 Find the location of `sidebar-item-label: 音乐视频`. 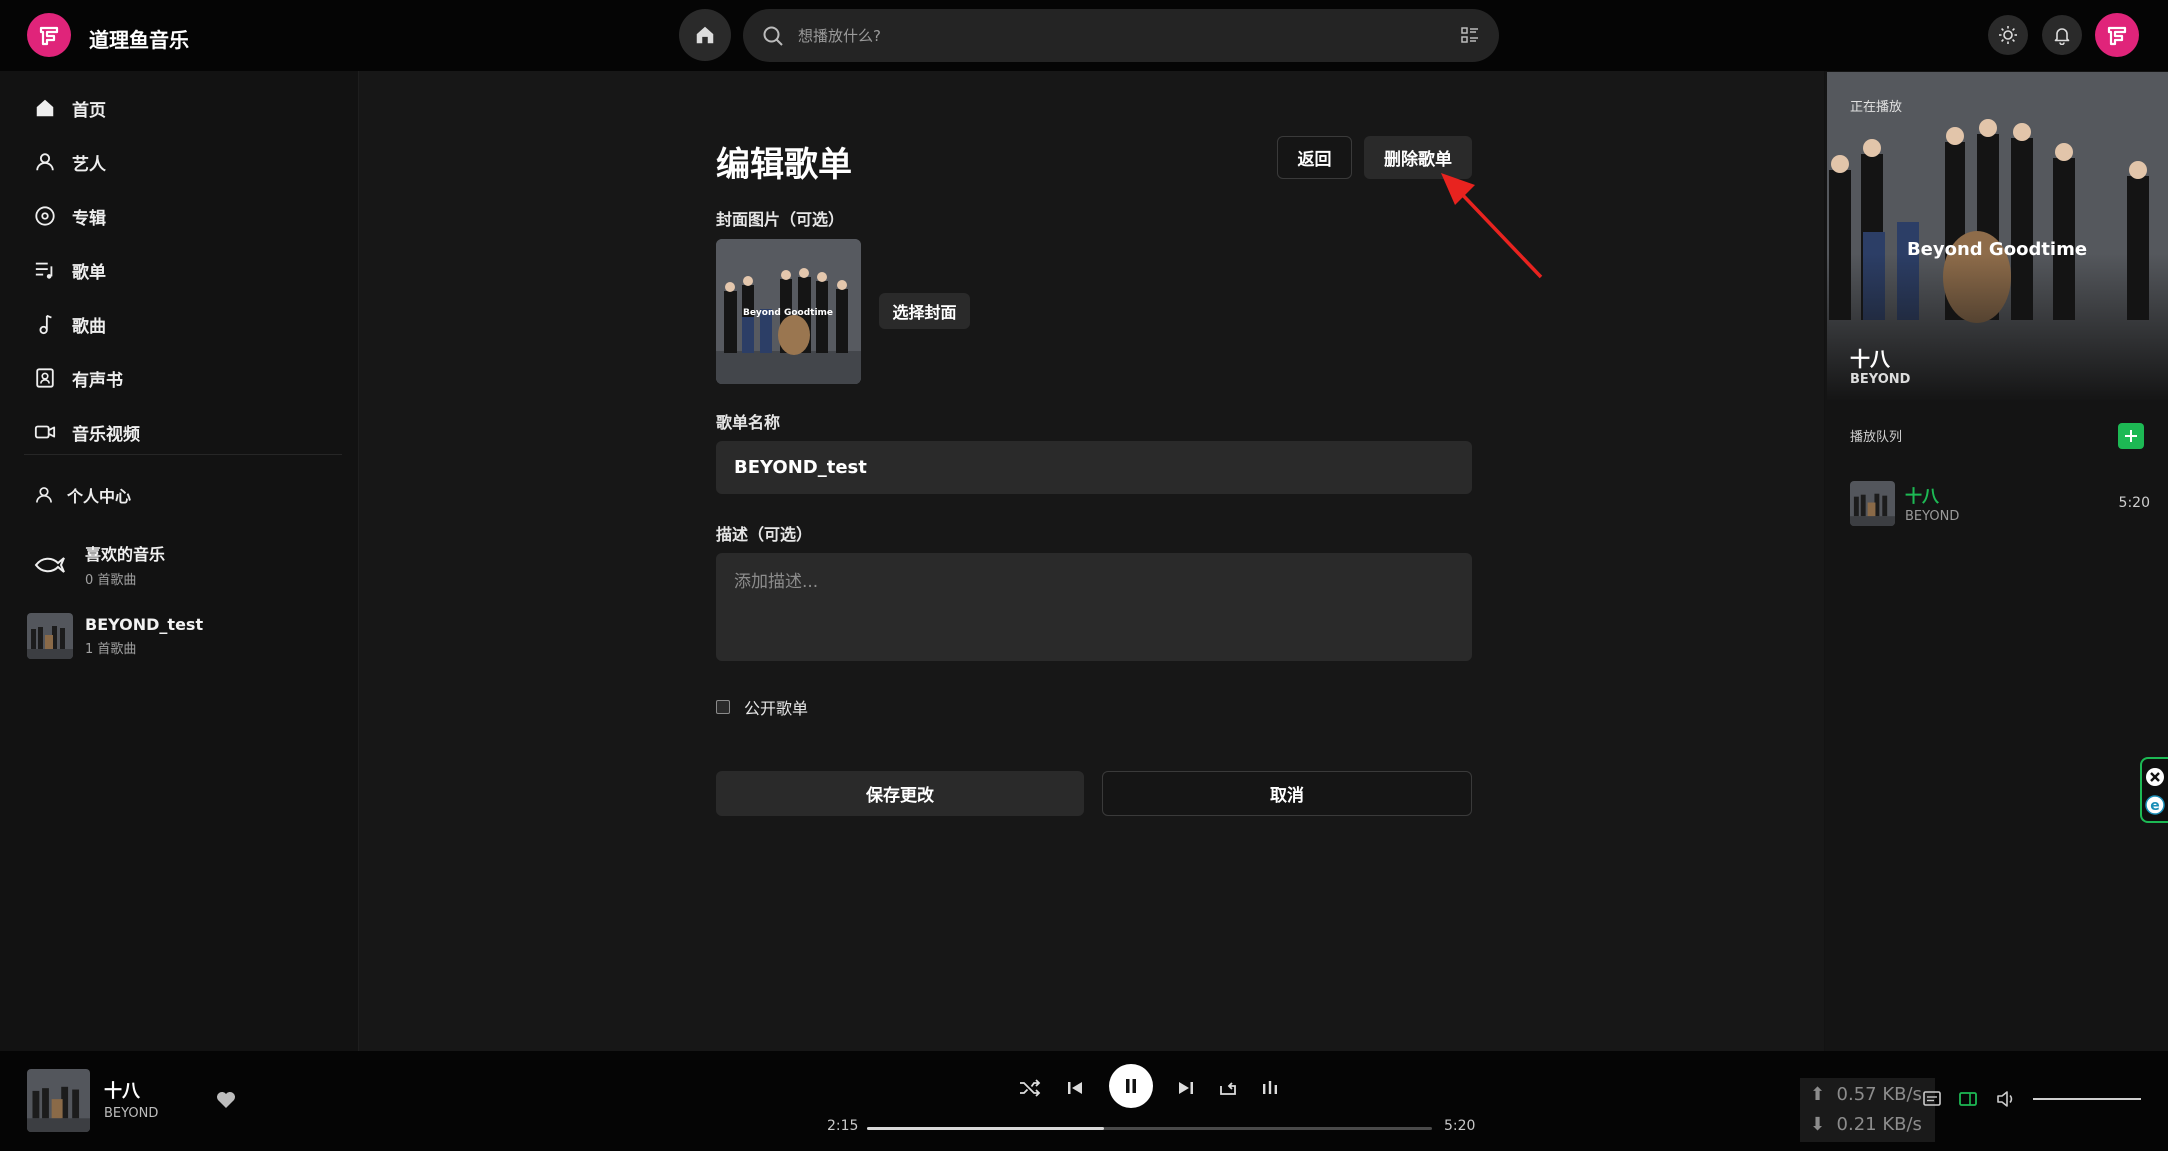

sidebar-item-label: 音乐视频 is located at coordinates (106, 434).